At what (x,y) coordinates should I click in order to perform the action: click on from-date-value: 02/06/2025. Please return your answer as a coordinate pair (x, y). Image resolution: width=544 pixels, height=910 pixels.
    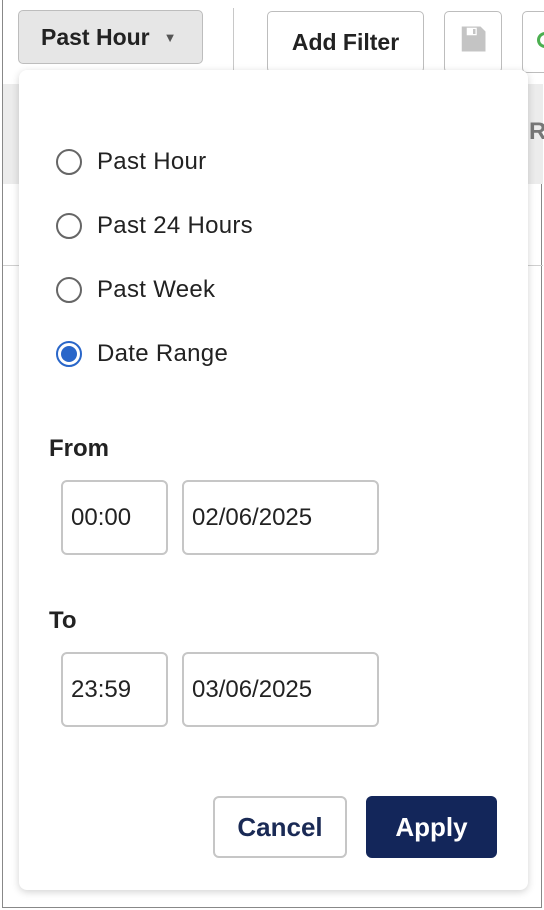
    Looking at the image, I should click on (252, 517).